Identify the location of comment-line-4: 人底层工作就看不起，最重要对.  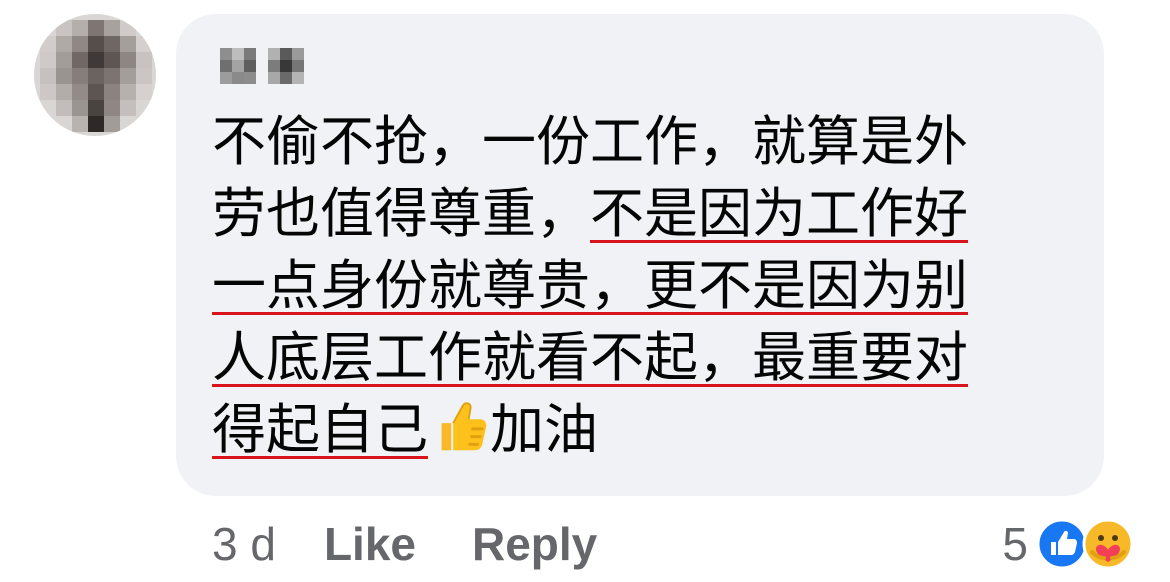
(652, 358).